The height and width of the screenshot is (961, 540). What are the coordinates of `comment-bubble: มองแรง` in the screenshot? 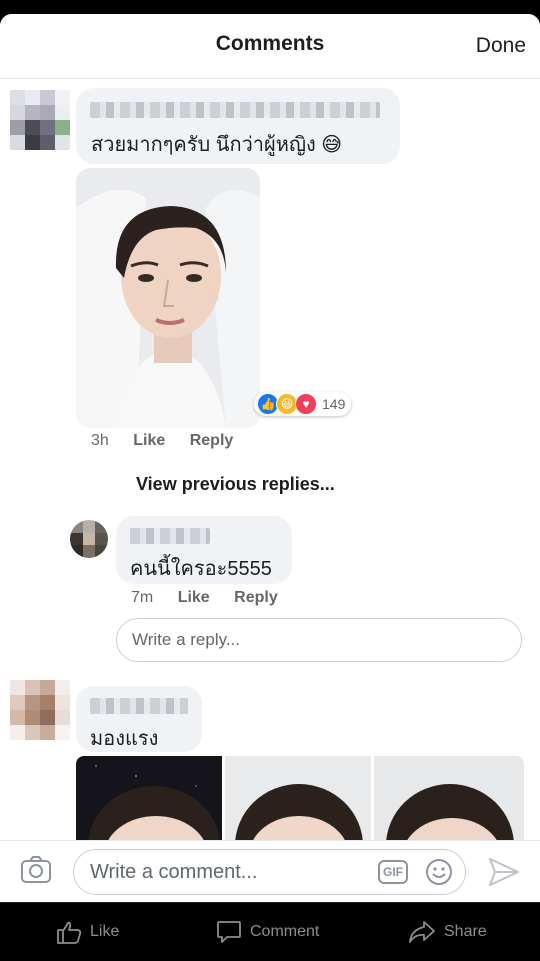 It's located at (139, 719).